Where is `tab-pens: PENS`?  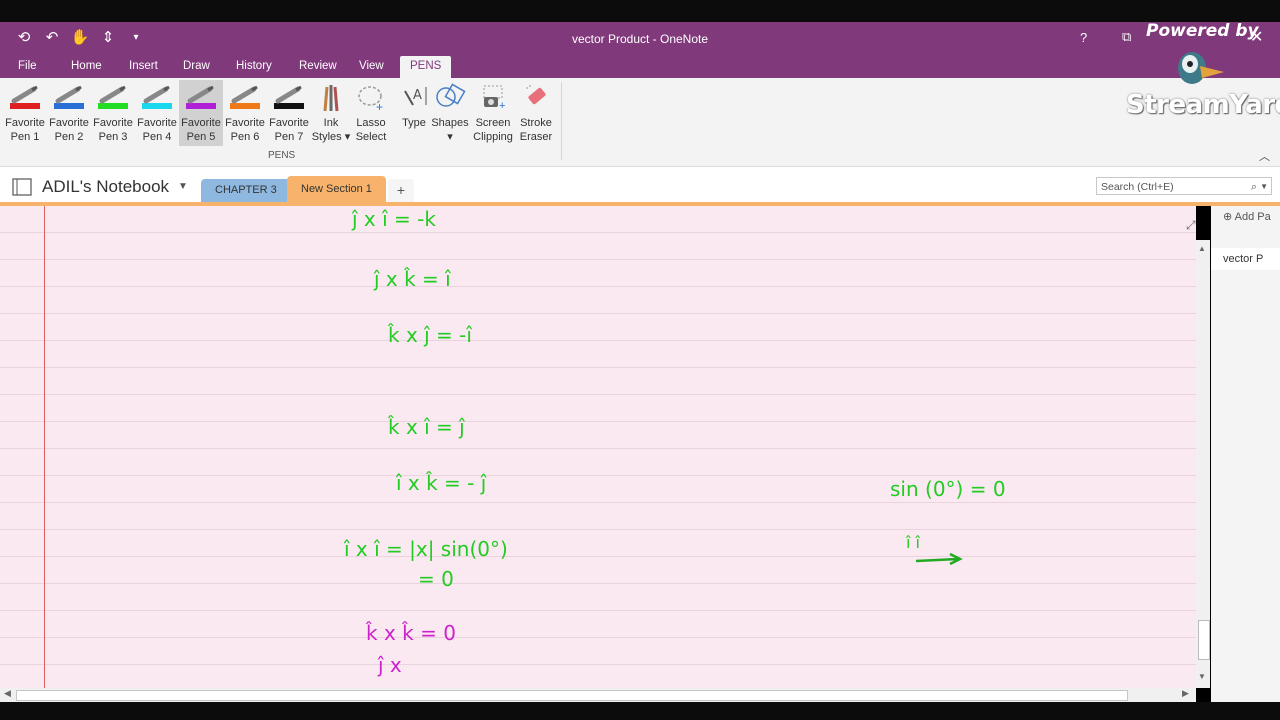
tab-pens: PENS is located at coordinates (426, 67).